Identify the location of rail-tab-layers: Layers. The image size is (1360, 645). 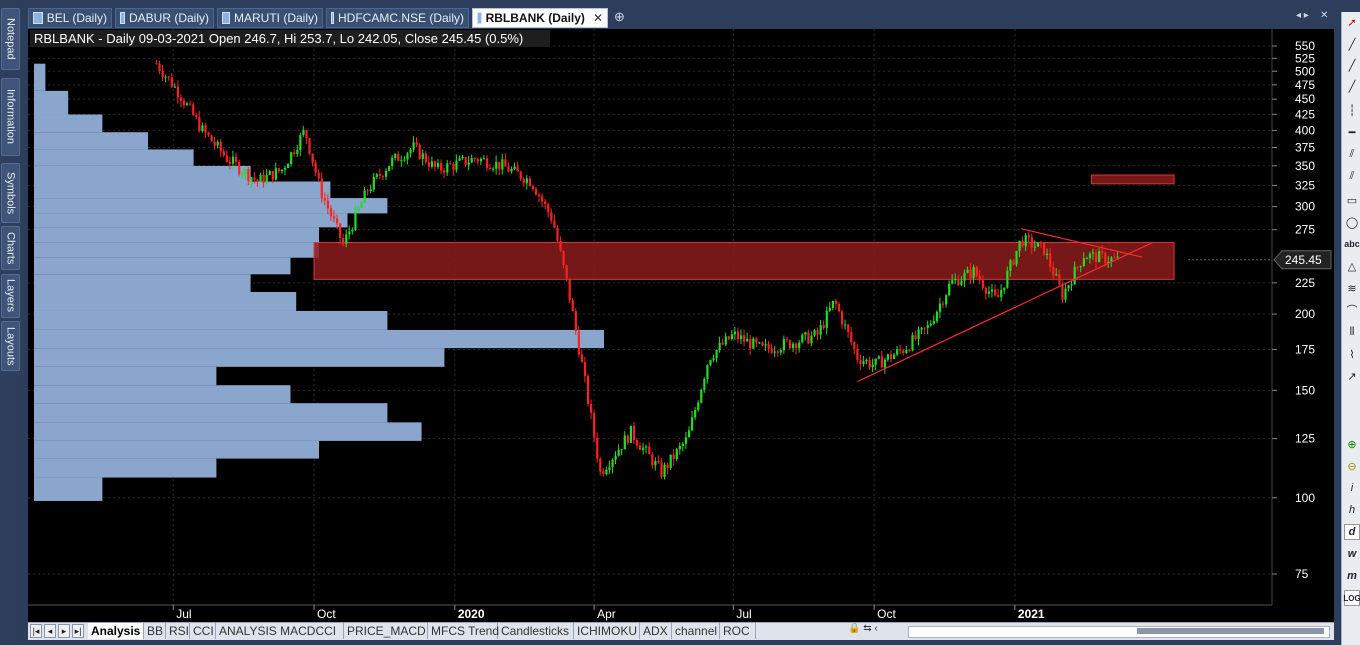
(10, 296).